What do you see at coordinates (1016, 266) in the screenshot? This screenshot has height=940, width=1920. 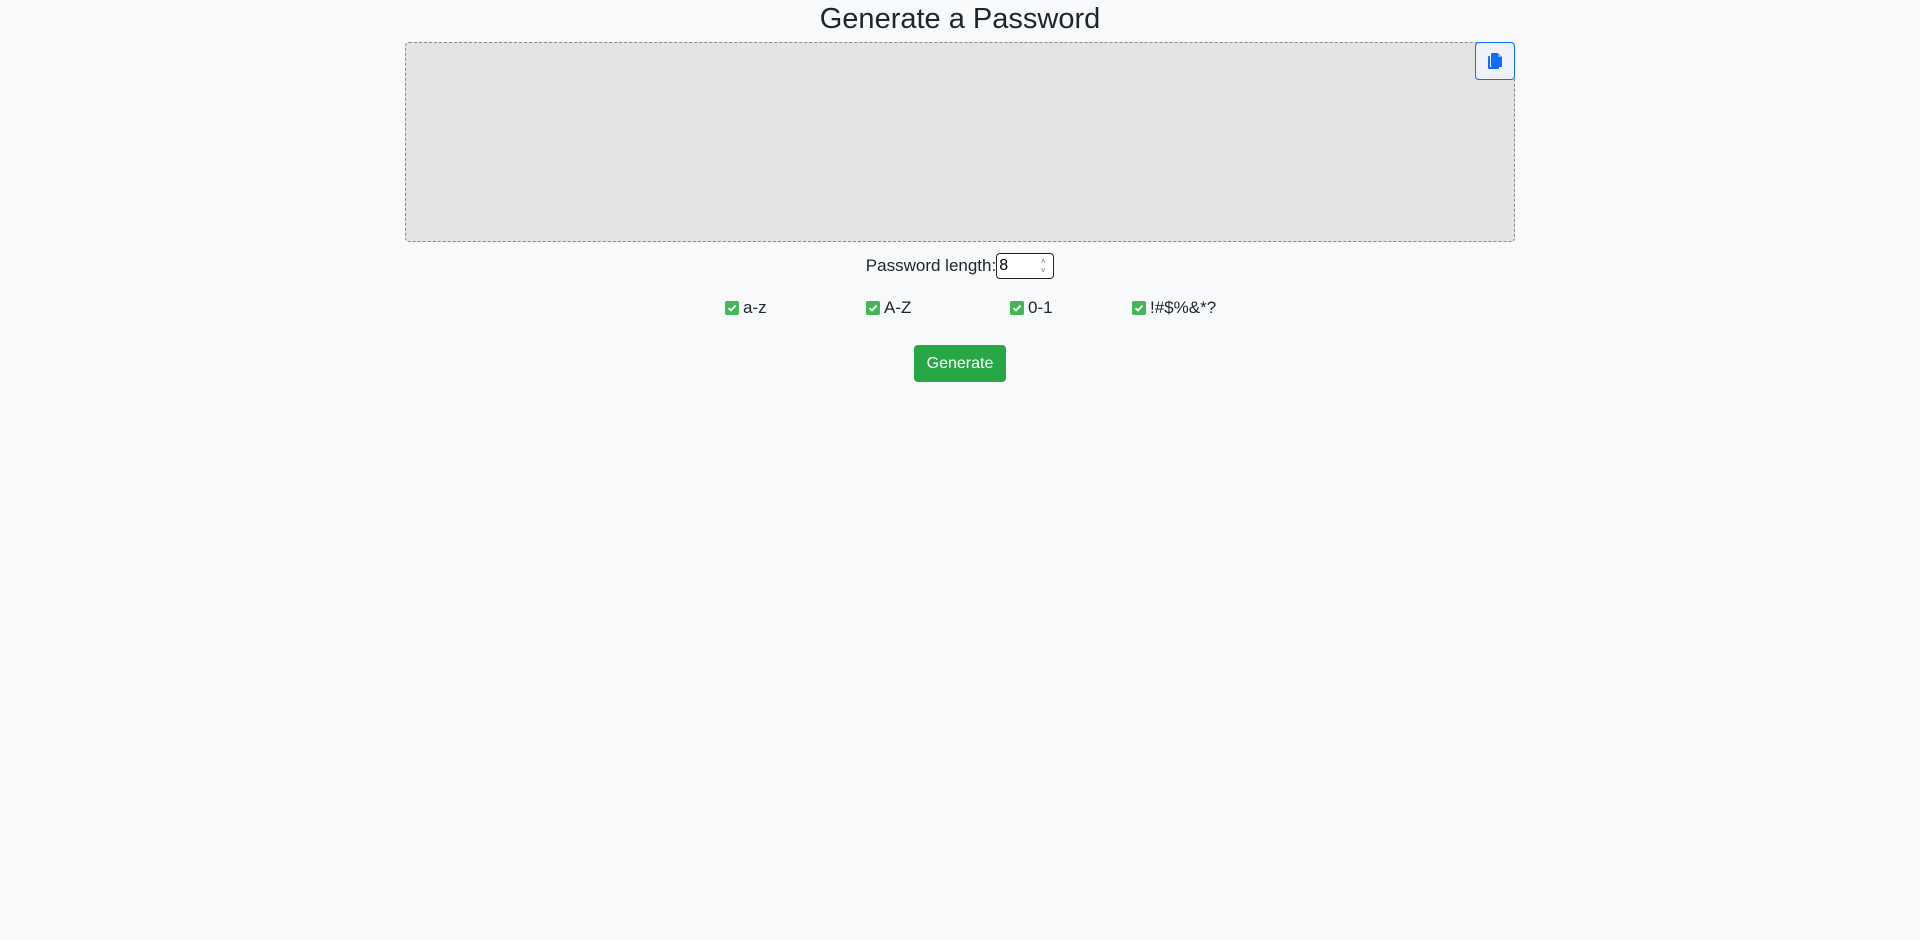 I see `password-length-input` at bounding box center [1016, 266].